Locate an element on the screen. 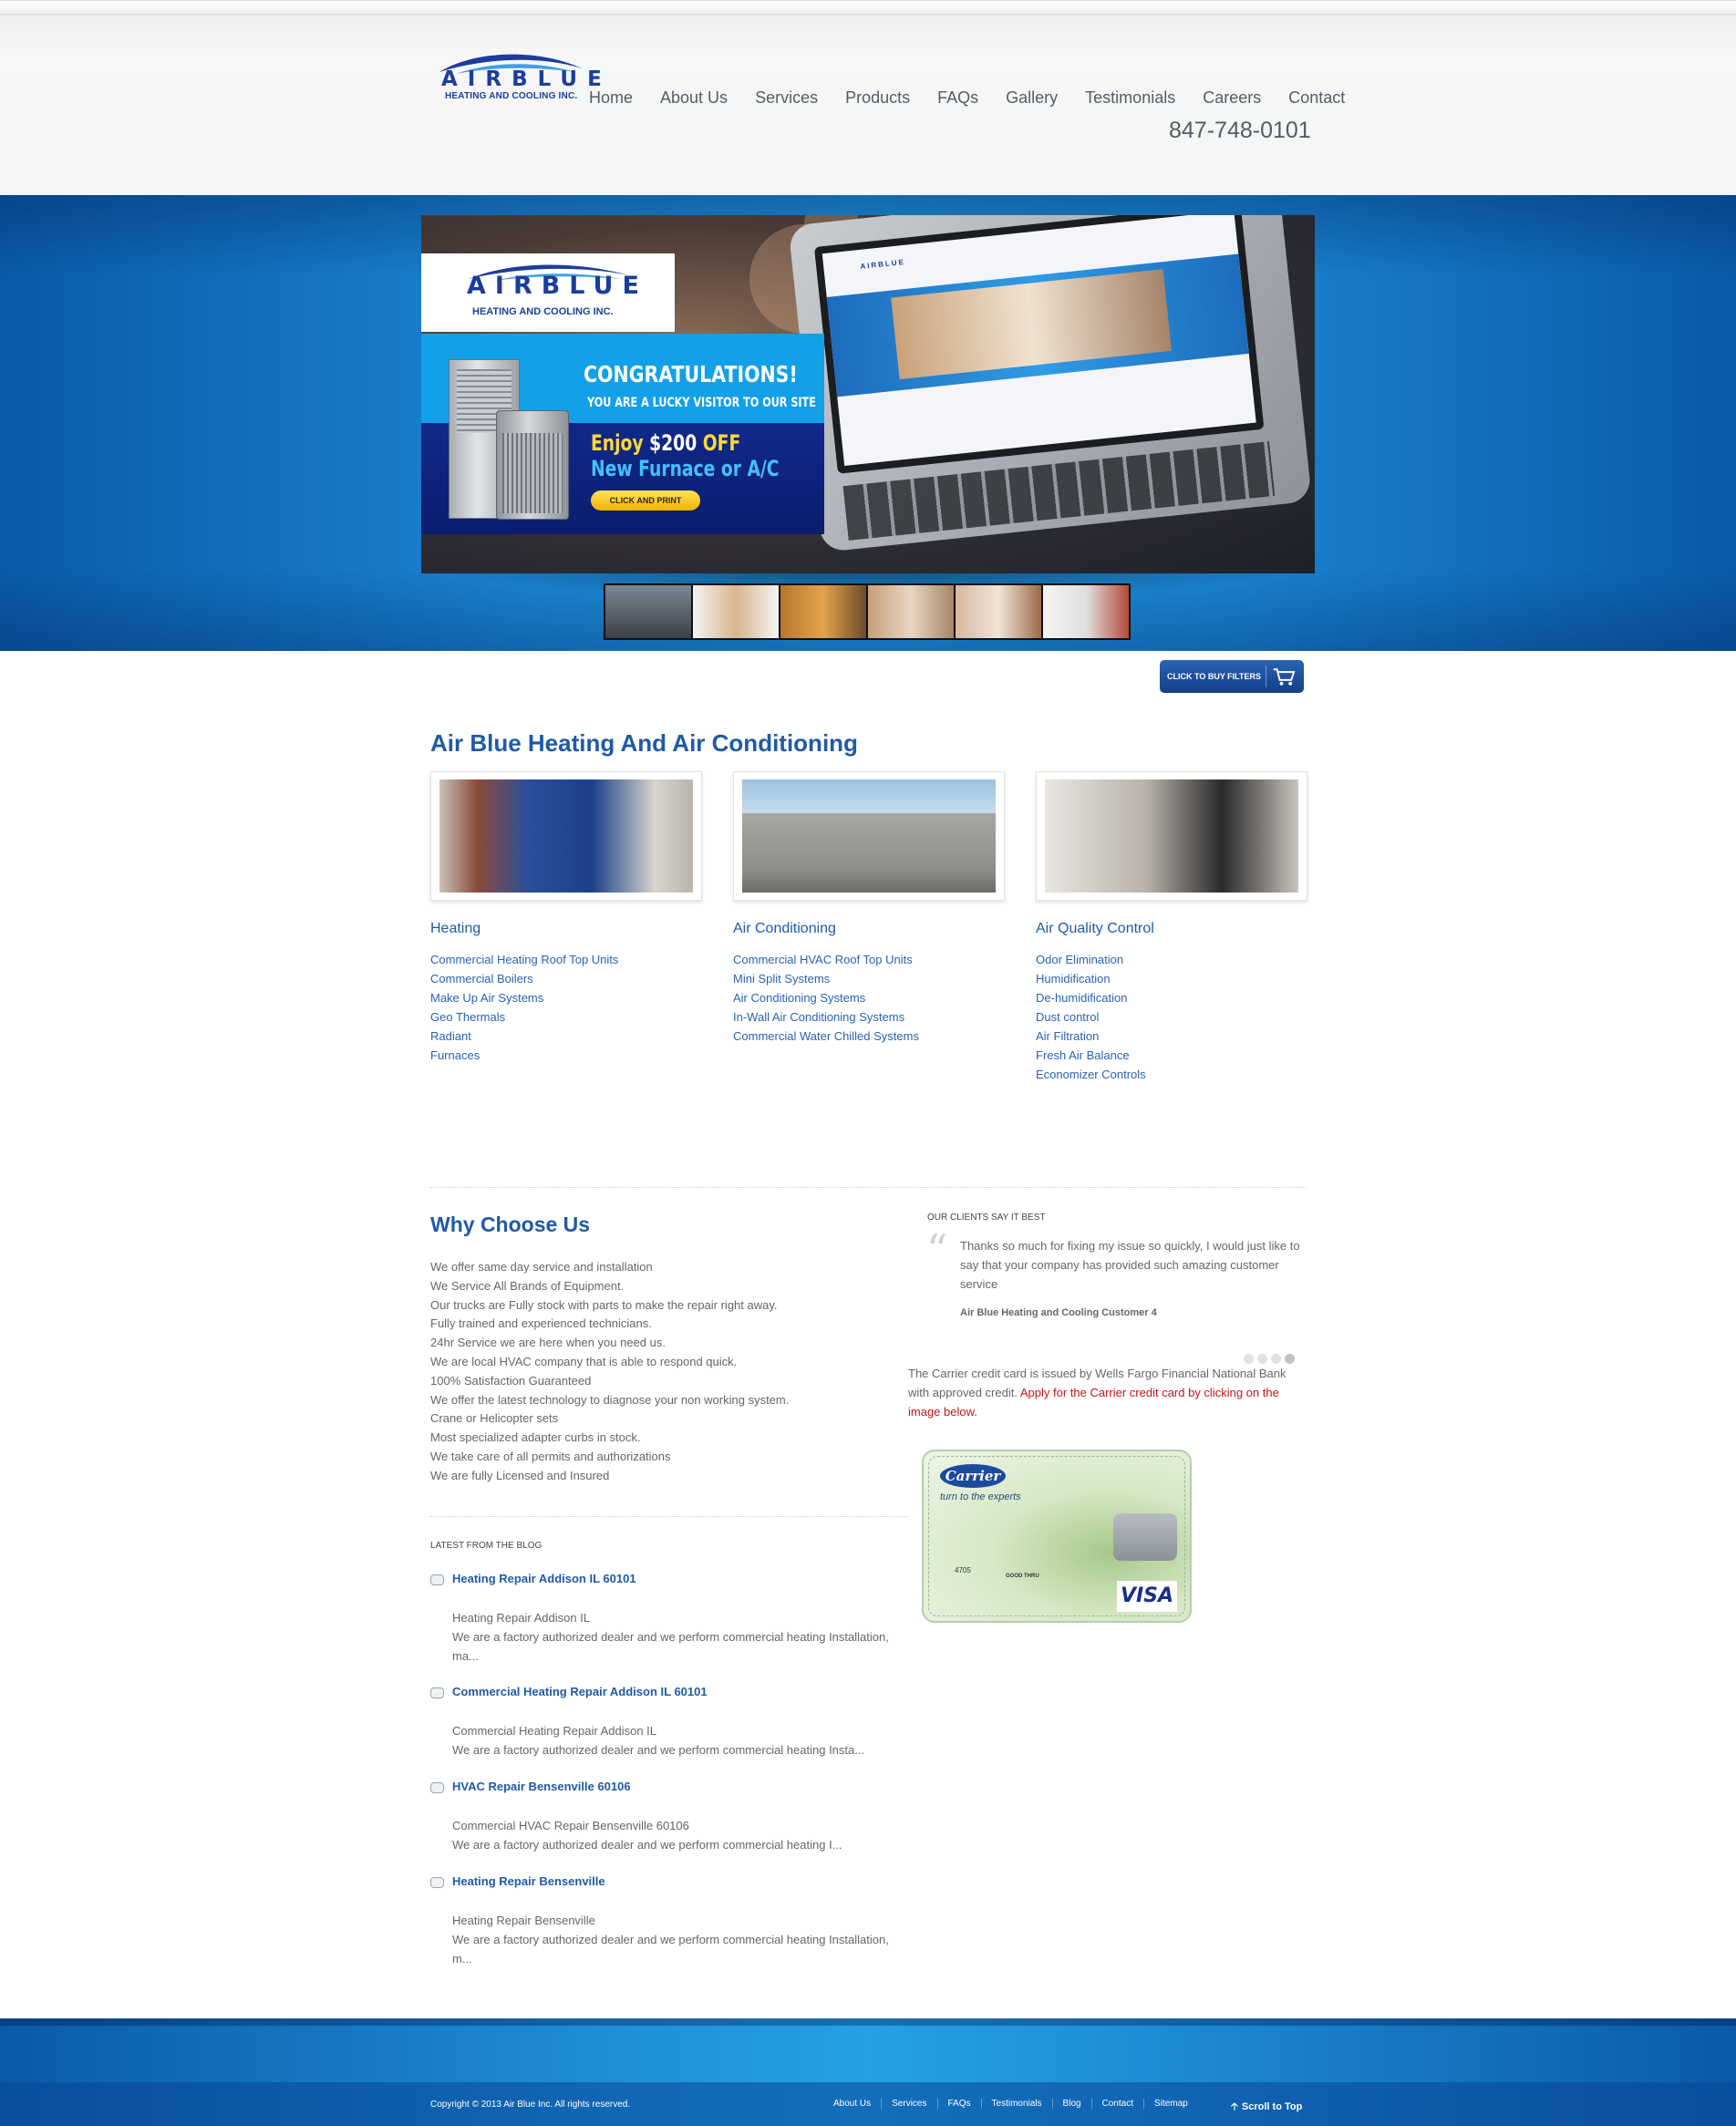  nav-contact: Contact is located at coordinates (1316, 98).